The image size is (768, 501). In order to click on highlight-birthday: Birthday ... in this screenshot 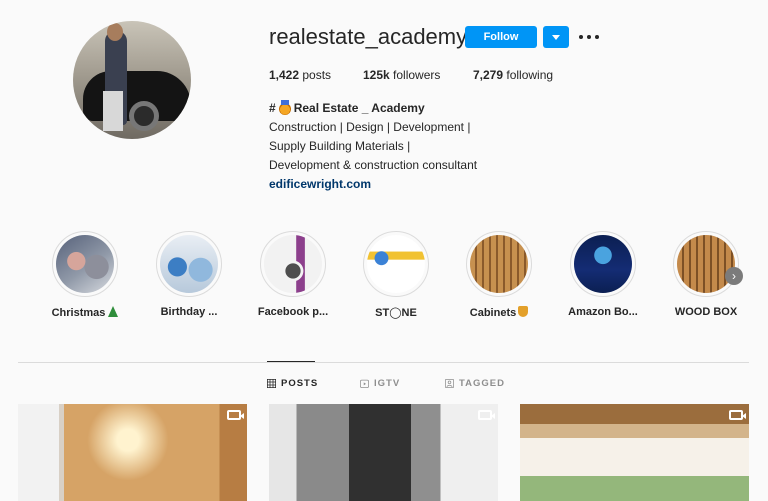, I will do `click(189, 274)`.